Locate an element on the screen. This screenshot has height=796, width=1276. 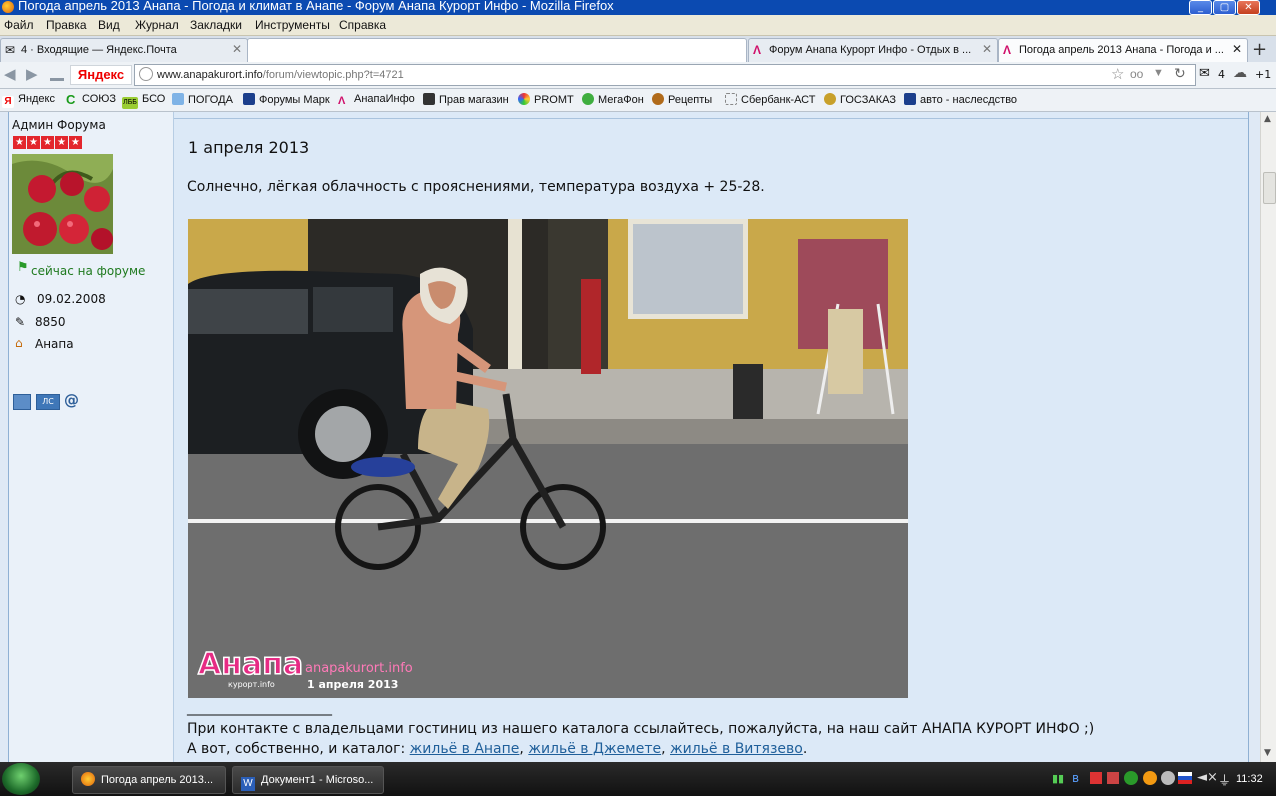
mail-count: 4 is located at coordinates (1221, 74).